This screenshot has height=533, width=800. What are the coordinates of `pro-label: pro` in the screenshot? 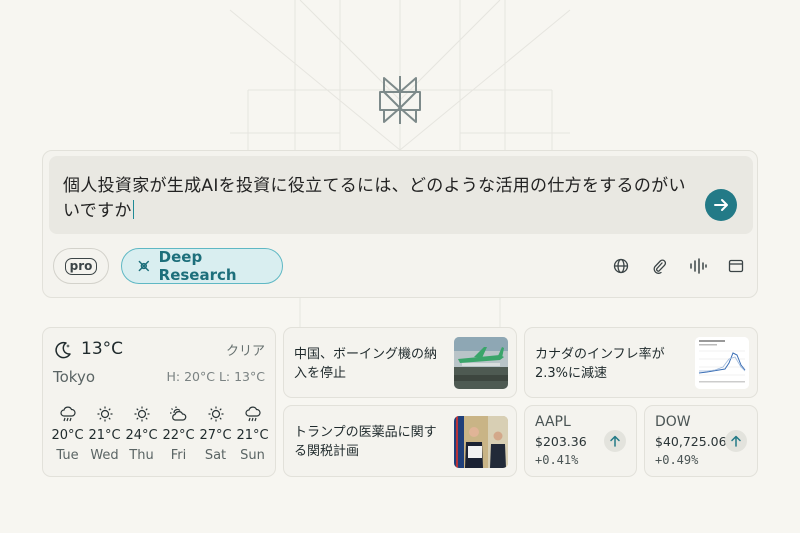 It's located at (81, 266).